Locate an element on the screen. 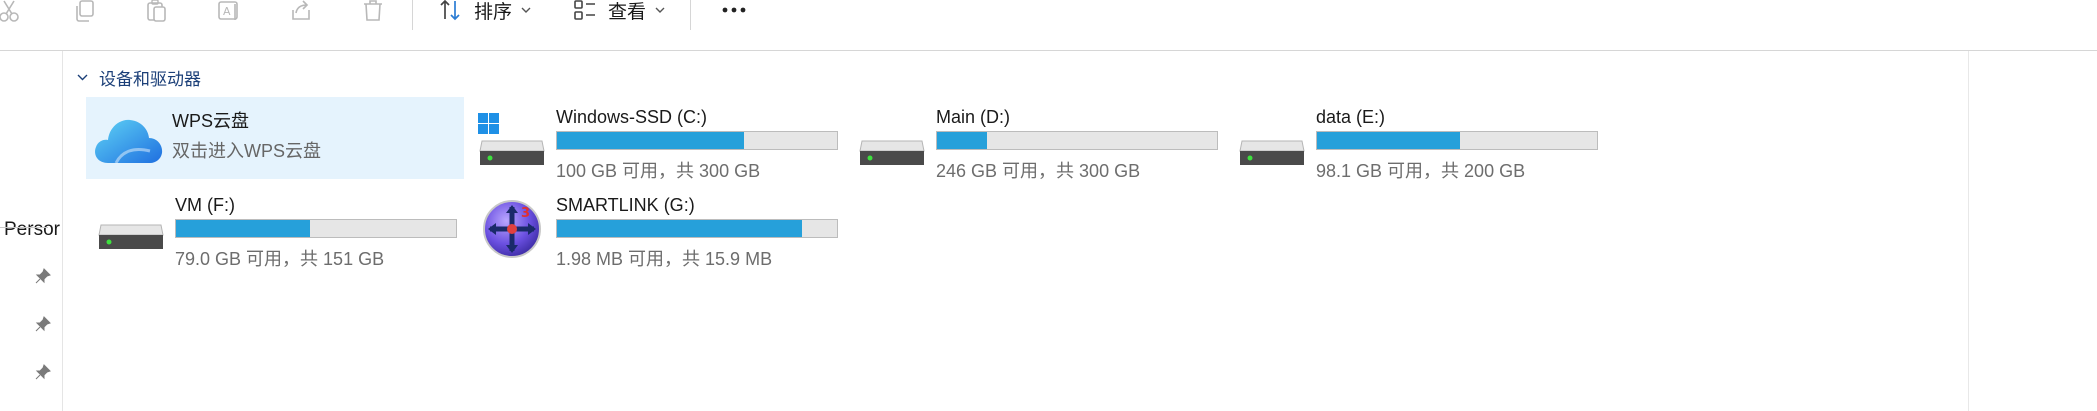 This screenshot has width=2097, height=411. sort-label: 排序 is located at coordinates (493, 12).